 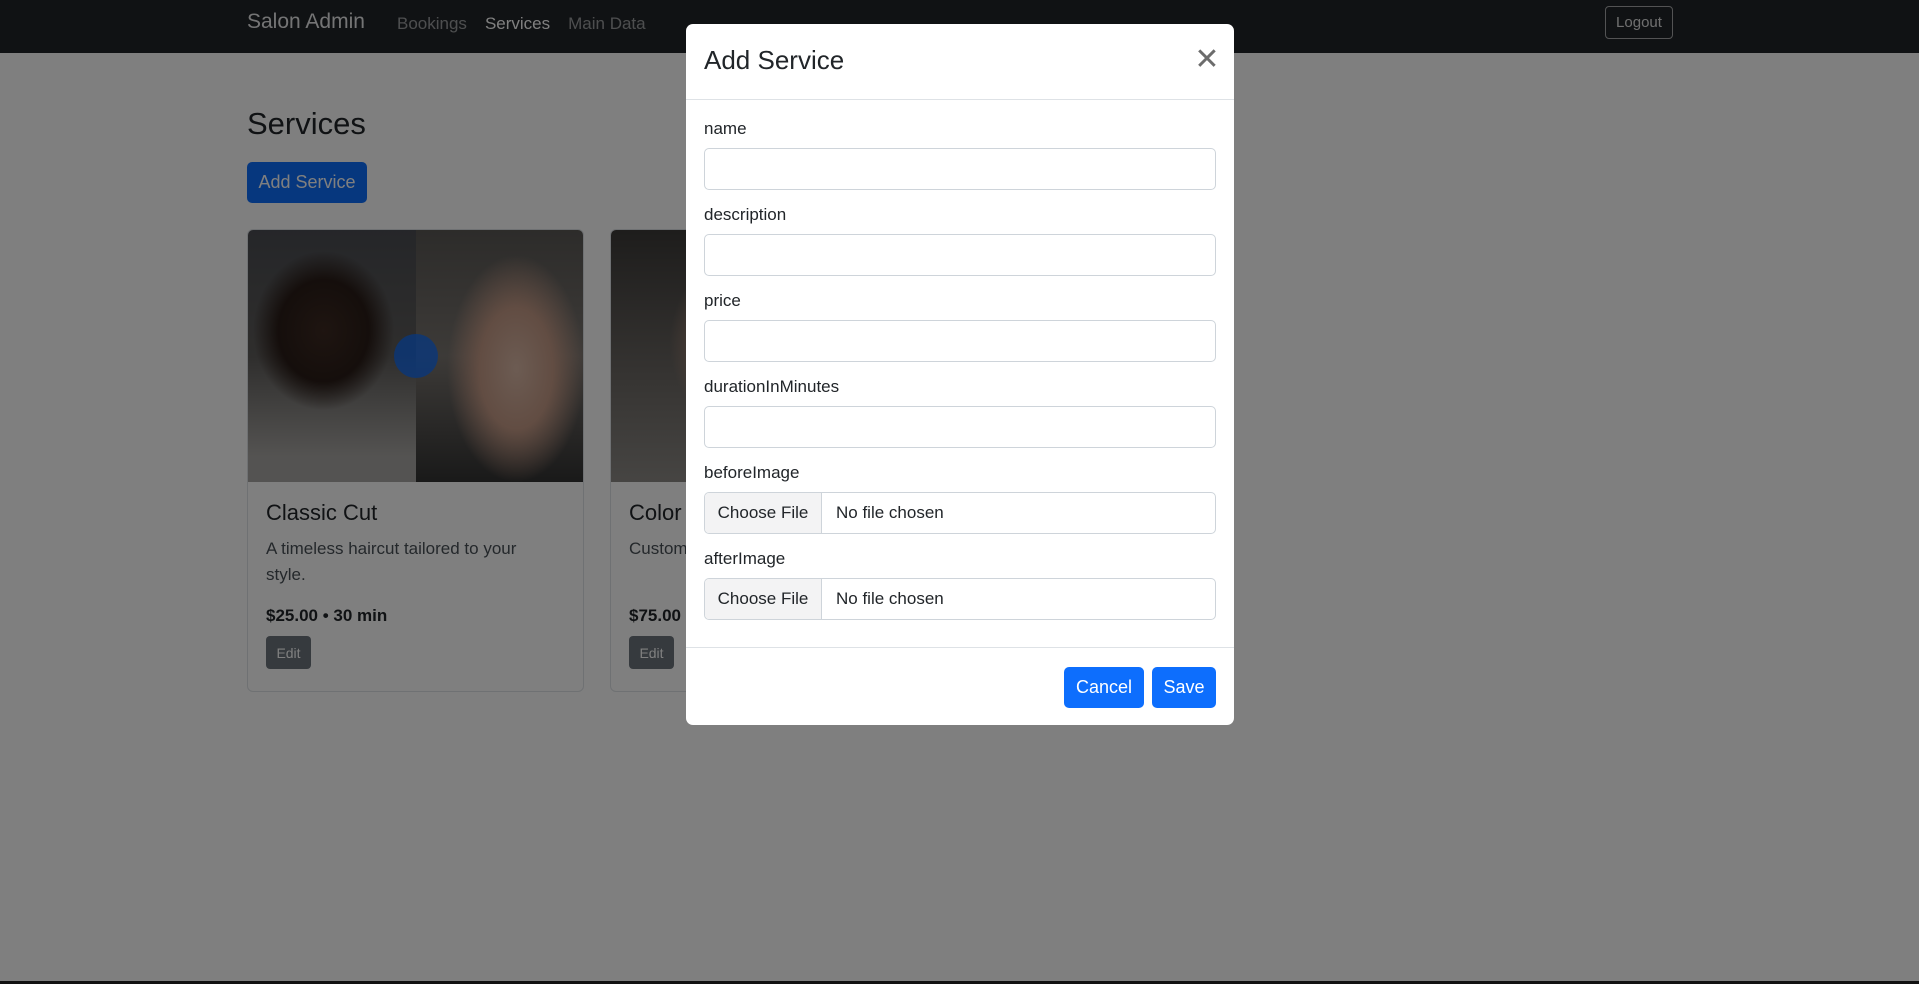 I want to click on duration-label: durationInMinutes, so click(x=772, y=386).